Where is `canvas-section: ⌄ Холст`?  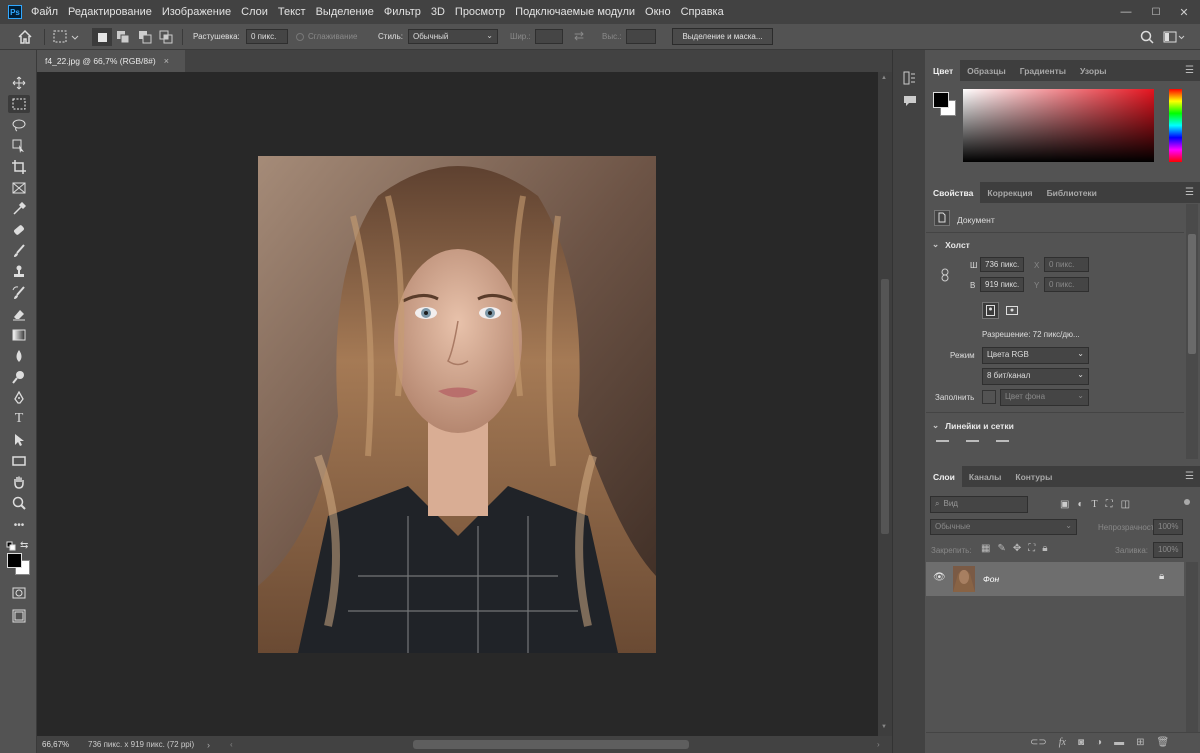 canvas-section: ⌄ Холст is located at coordinates (951, 244).